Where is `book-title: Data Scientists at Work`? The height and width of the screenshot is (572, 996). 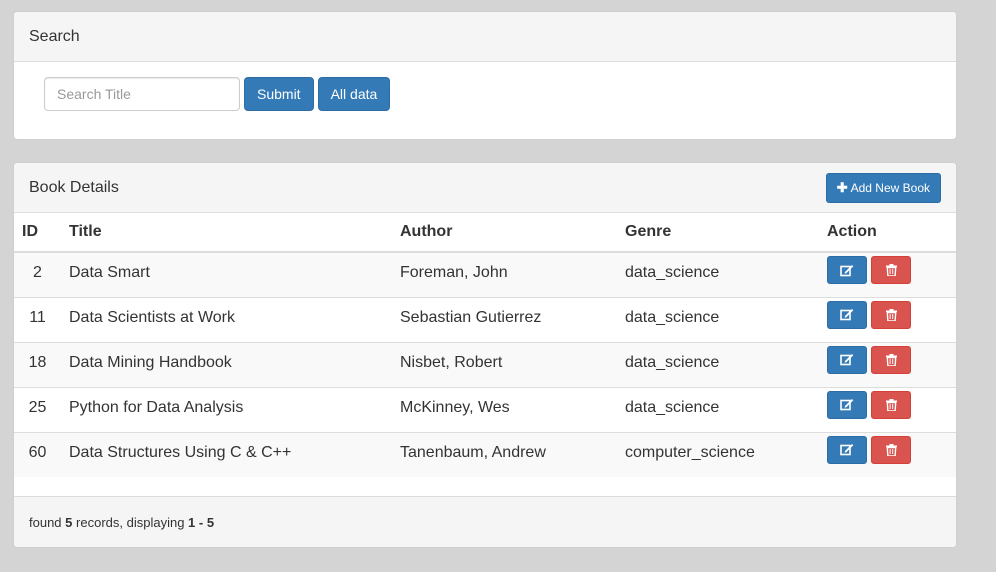 book-title: Data Scientists at Work is located at coordinates (226, 319).